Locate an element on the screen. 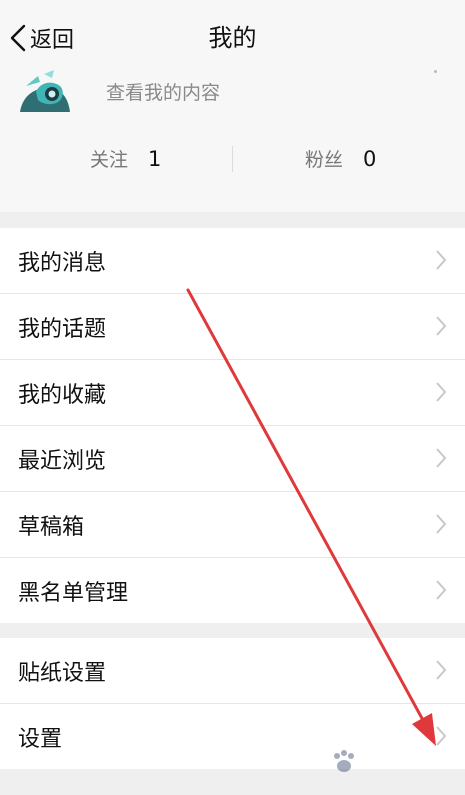 The width and height of the screenshot is (465, 795). menu-item-label: 最近浏览 is located at coordinates (62, 461).